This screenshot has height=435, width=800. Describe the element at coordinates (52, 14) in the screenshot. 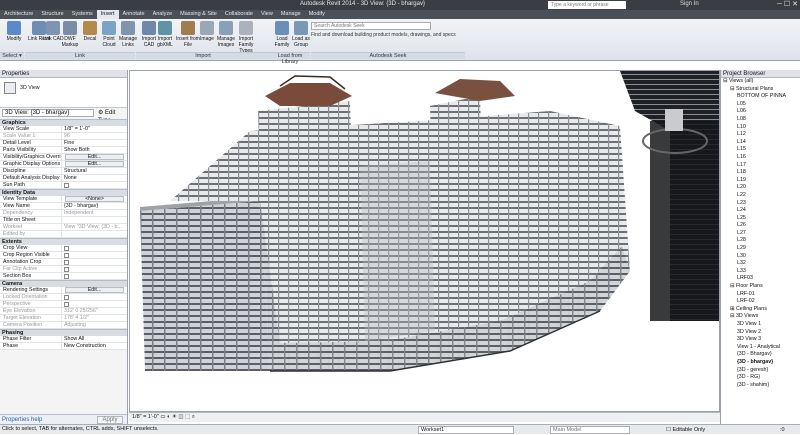

I see `tab-structure: Structure` at that location.